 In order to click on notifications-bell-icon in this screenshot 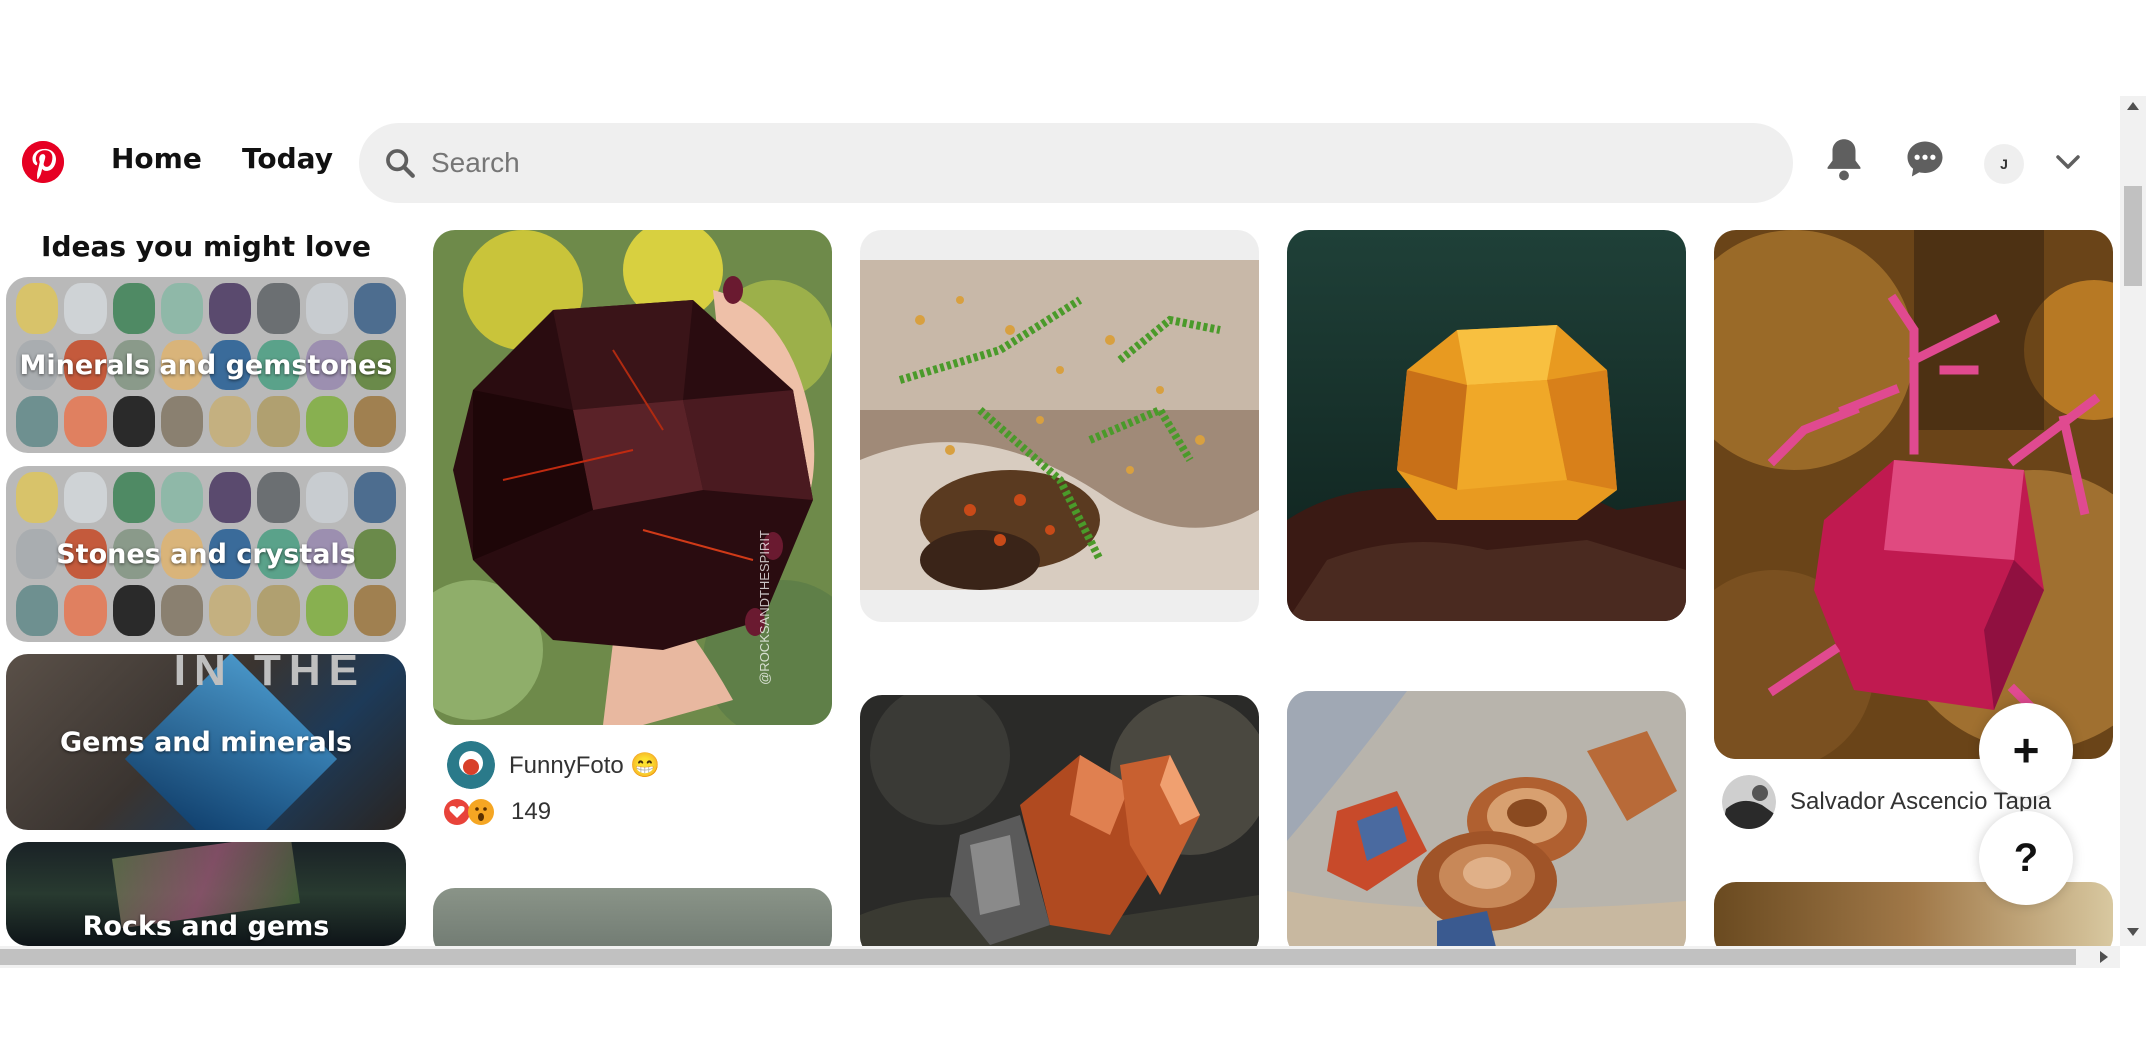, I will do `click(1844, 161)`.